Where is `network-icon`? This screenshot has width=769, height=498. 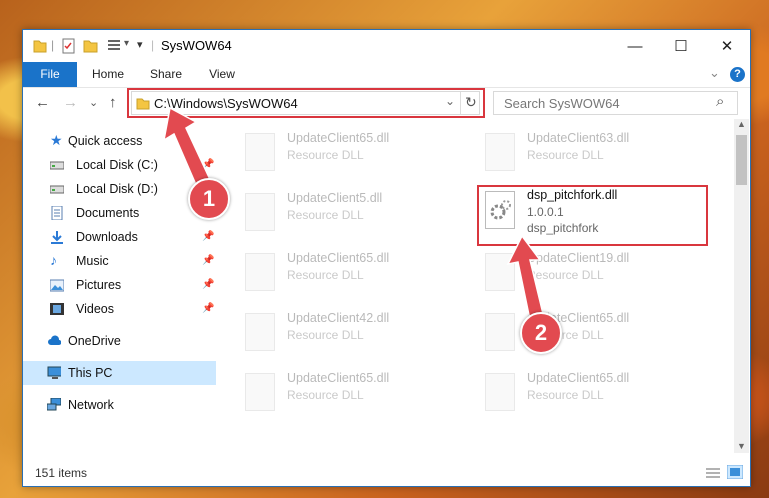
network-icon is located at coordinates (54, 404).